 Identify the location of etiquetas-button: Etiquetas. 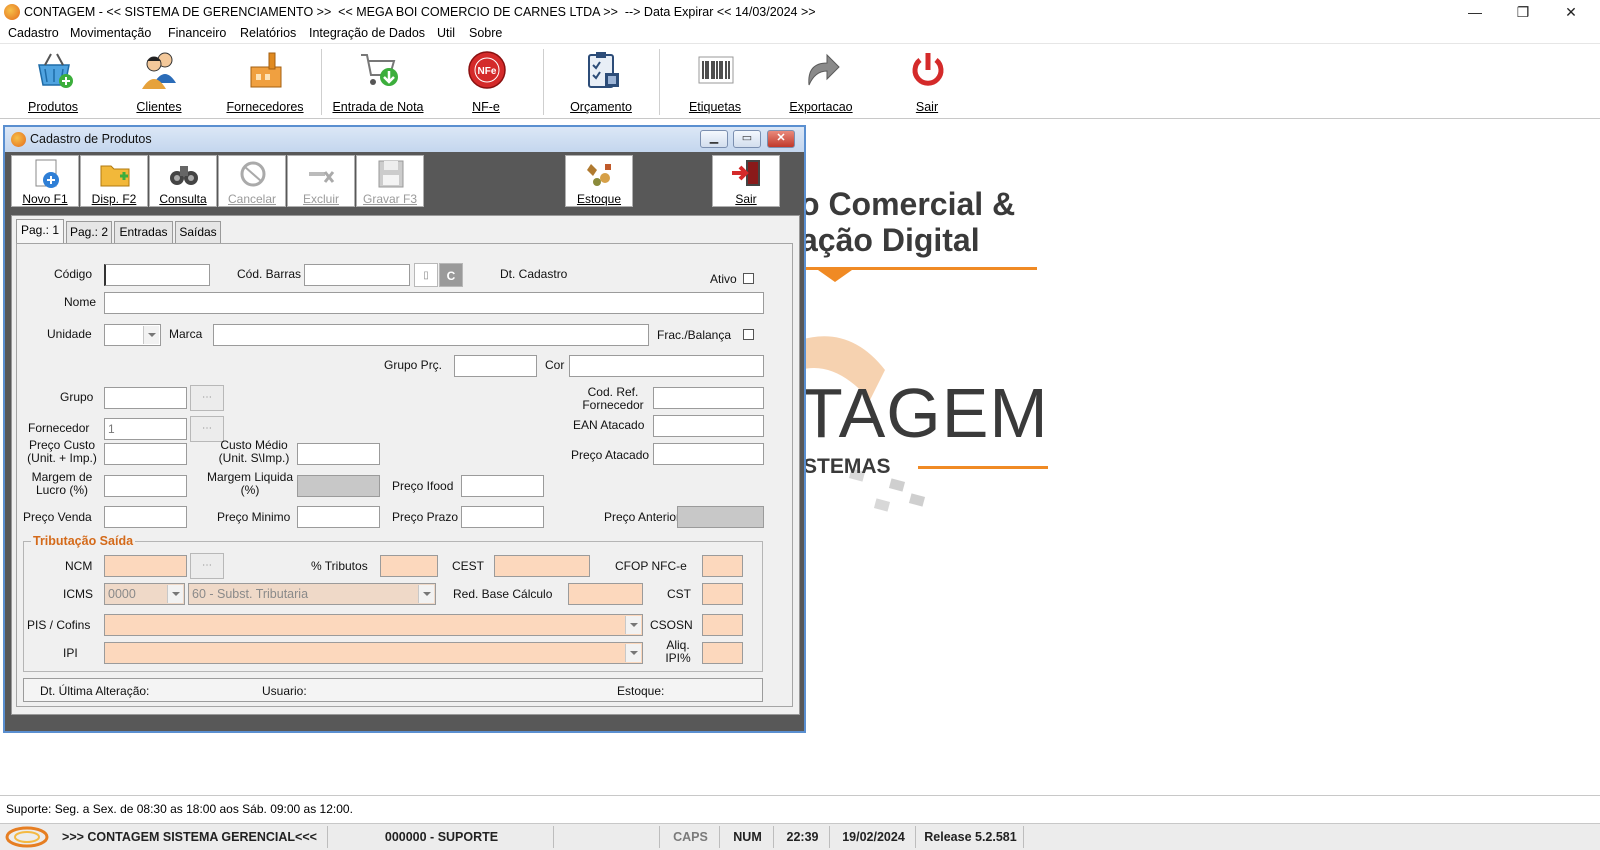
(715, 82).